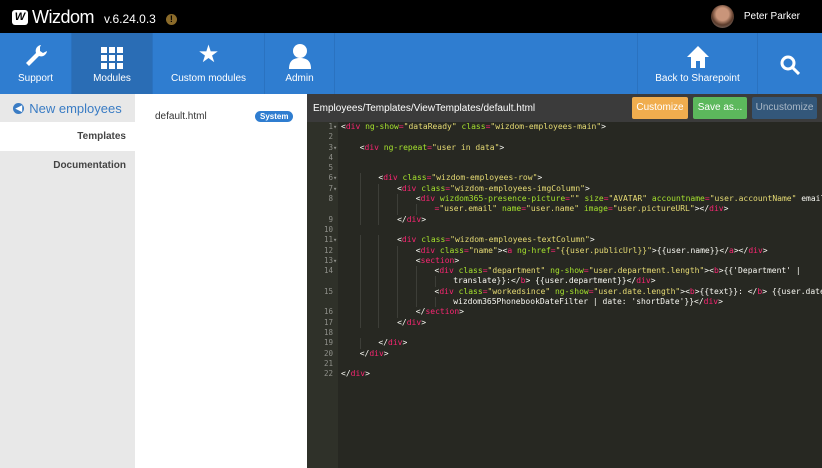 This screenshot has width=822, height=468. I want to click on nav-modules: Modules, so click(112, 63).